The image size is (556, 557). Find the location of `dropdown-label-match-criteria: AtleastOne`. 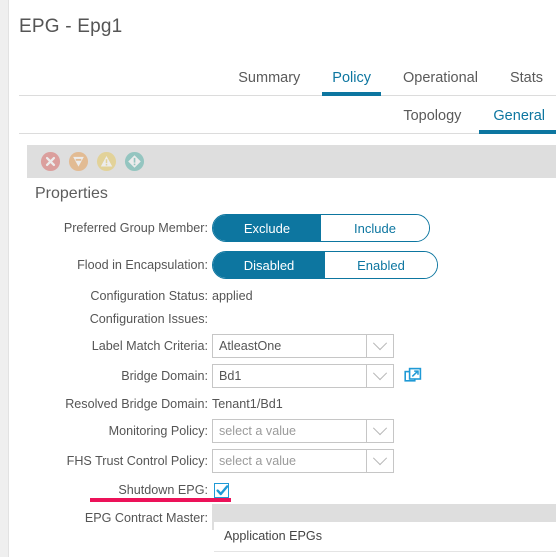

dropdown-label-match-criteria: AtleastOne is located at coordinates (303, 346).